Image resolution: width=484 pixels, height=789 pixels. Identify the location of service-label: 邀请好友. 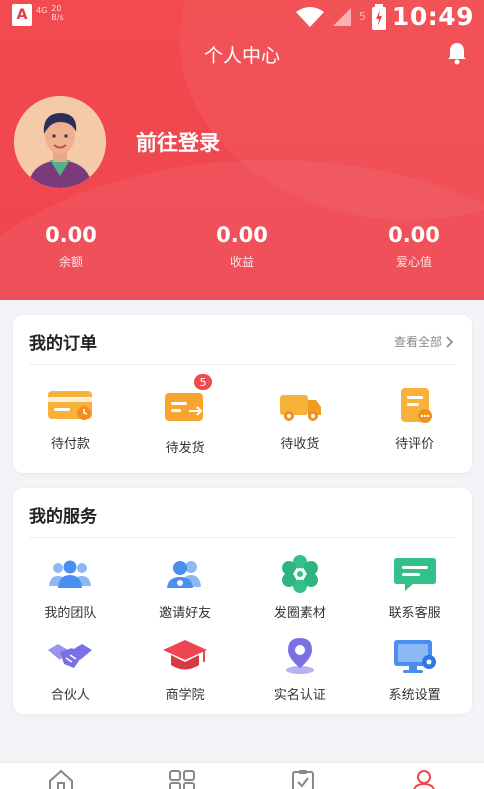
(185, 613).